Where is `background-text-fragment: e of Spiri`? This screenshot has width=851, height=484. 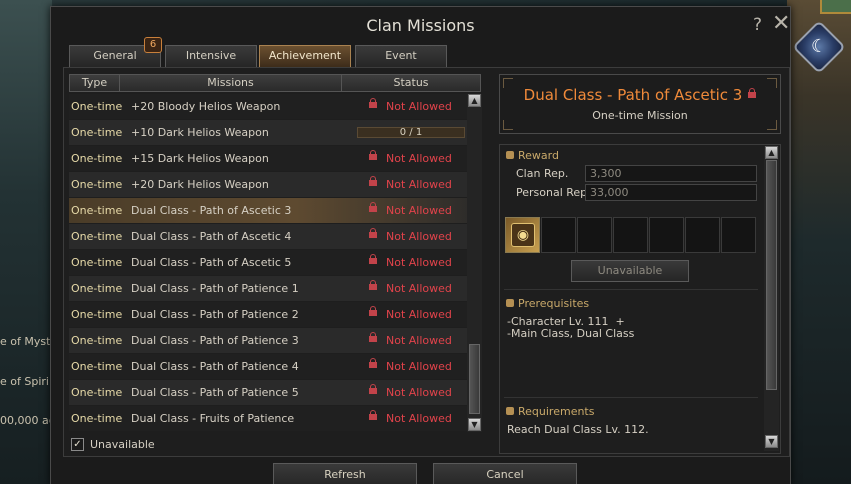
background-text-fragment: e of Spiri is located at coordinates (24, 381).